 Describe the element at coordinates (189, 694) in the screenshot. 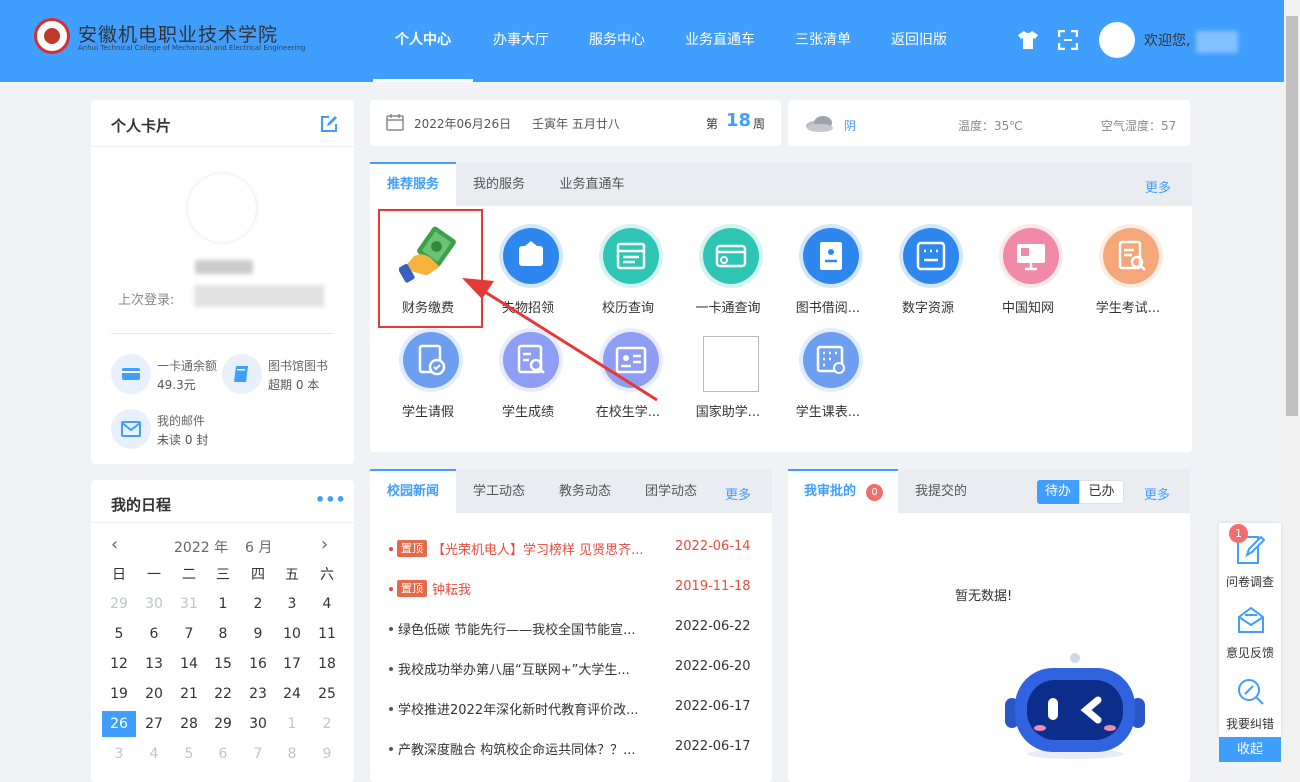

I see `calendar-day: 21` at that location.